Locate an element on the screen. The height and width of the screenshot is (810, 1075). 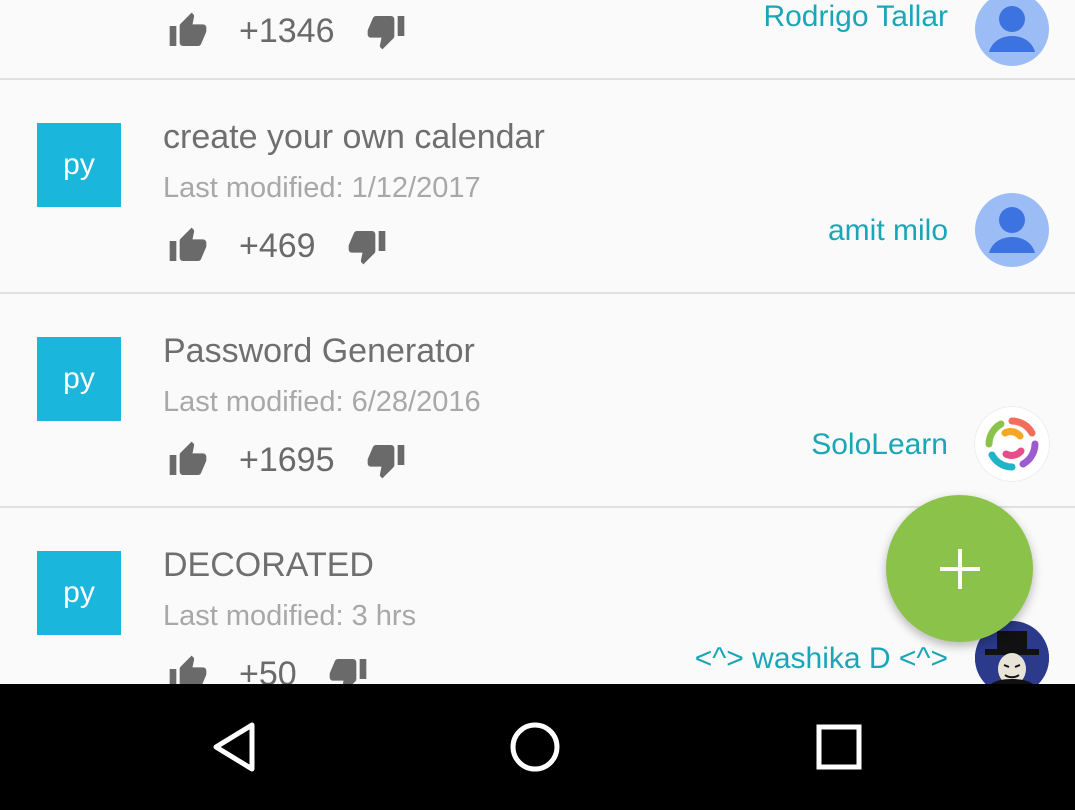
back-button is located at coordinates (234, 747).